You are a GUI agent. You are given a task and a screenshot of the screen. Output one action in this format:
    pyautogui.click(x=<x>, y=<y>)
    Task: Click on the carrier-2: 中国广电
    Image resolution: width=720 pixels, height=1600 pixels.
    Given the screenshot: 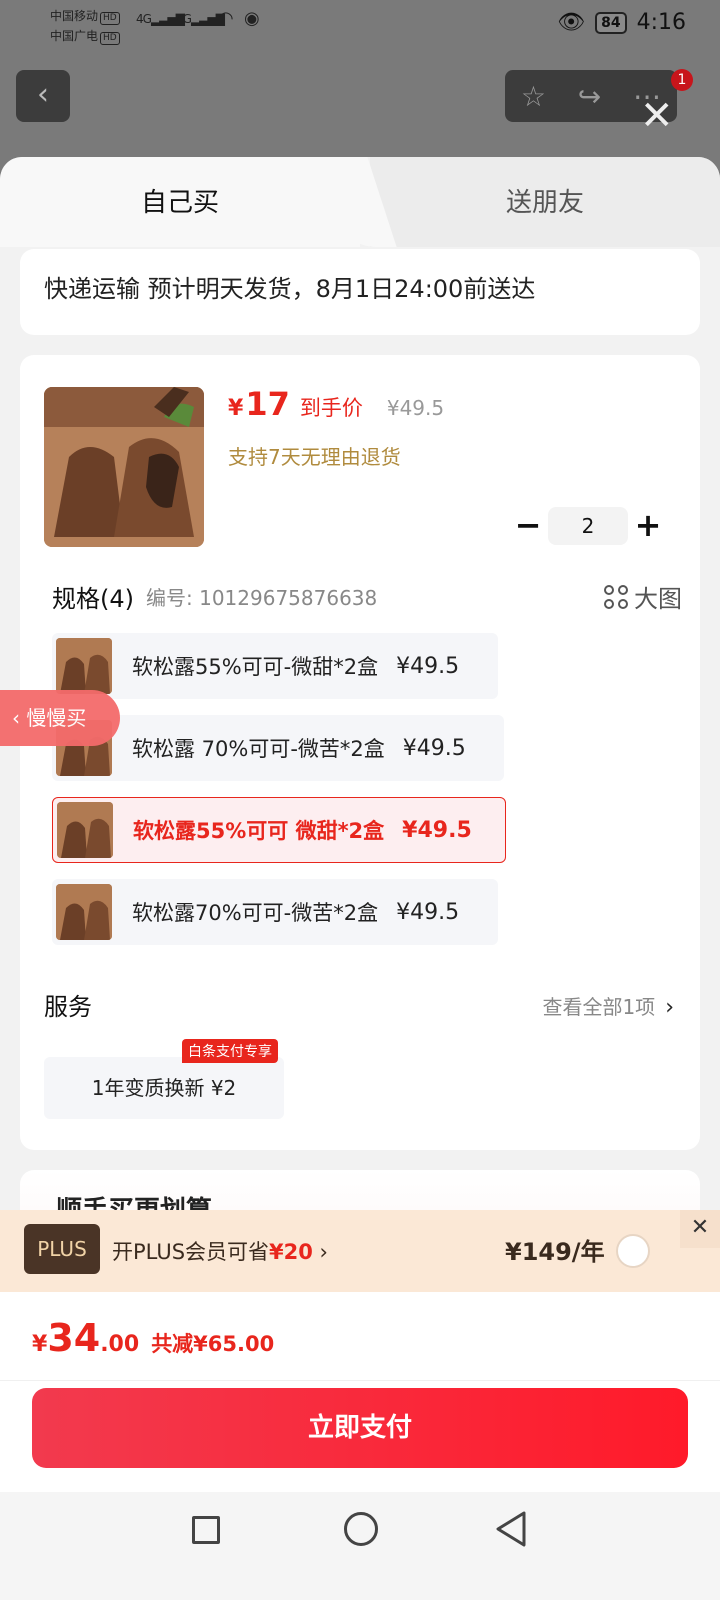 What is the action you would take?
    pyautogui.click(x=74, y=36)
    